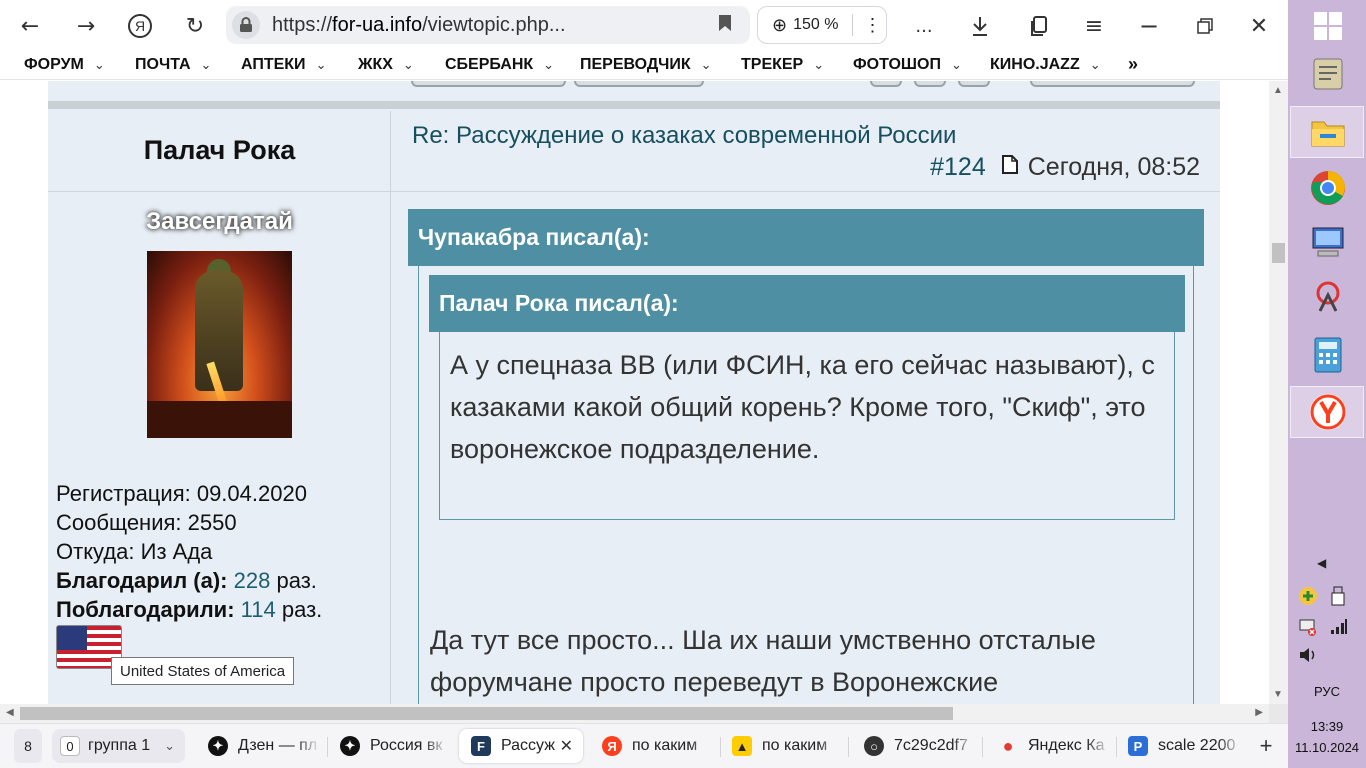  I want to click on bookmark-utilities: ЖКХ ⌄, so click(386, 65).